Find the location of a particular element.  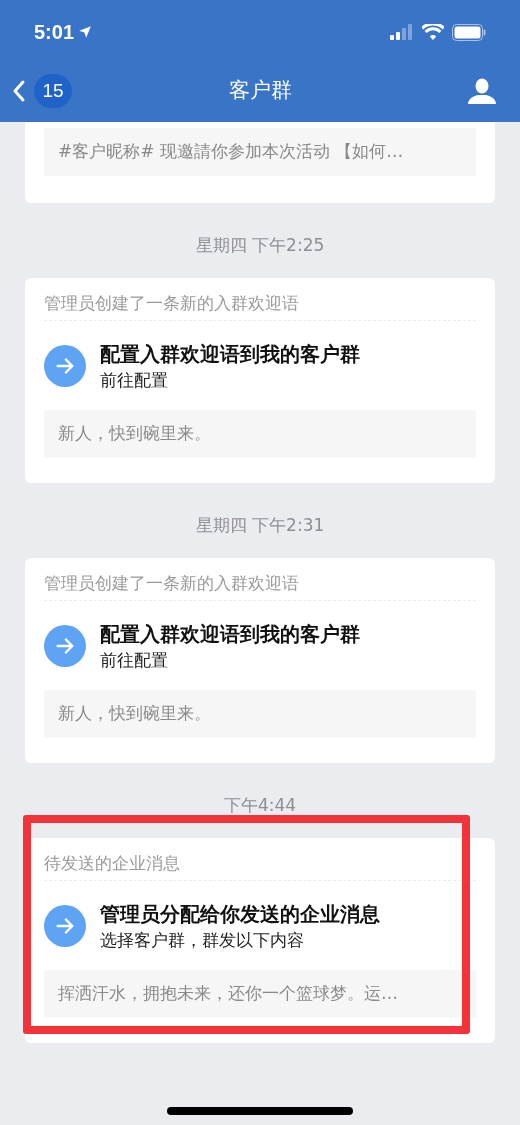

timestamp: 下午4:44 is located at coordinates (260, 805).